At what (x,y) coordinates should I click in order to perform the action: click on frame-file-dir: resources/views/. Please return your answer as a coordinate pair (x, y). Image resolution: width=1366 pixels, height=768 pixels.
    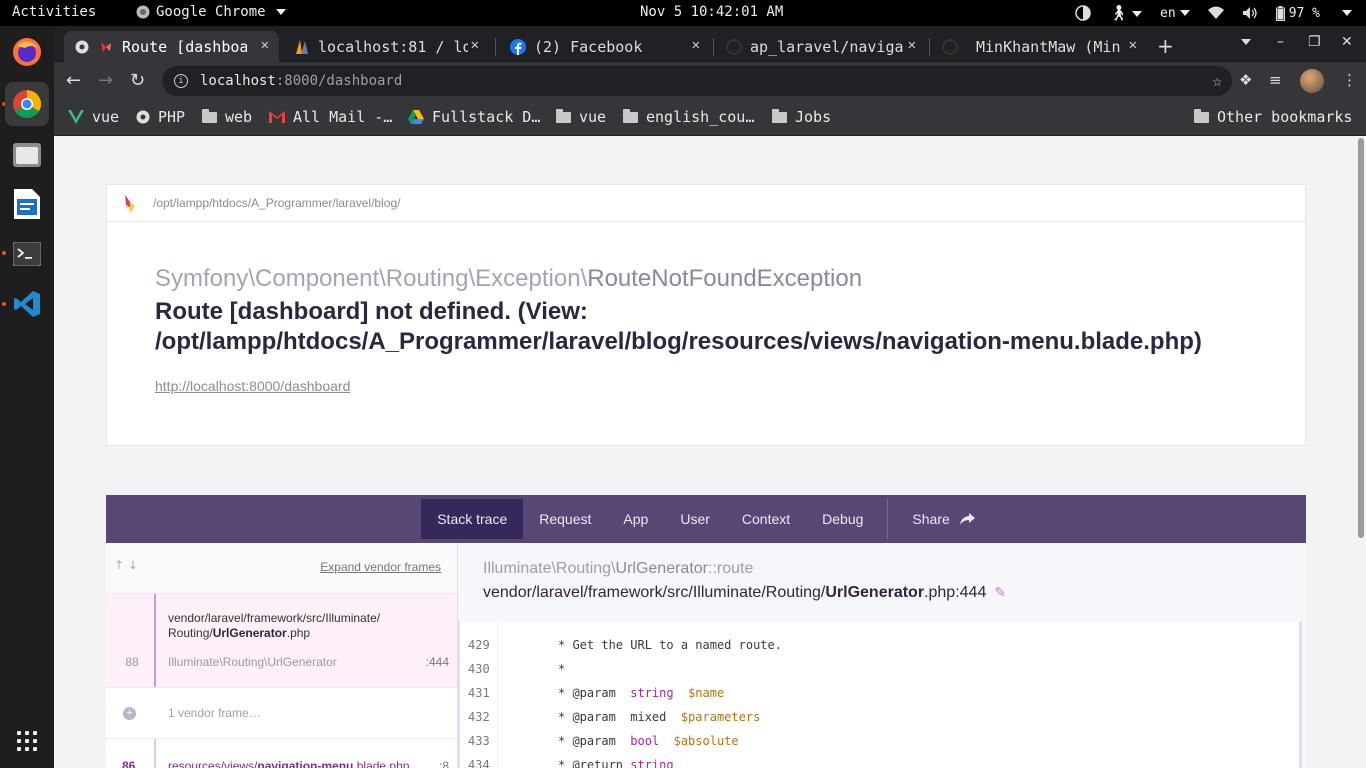
    Looking at the image, I should click on (213, 763).